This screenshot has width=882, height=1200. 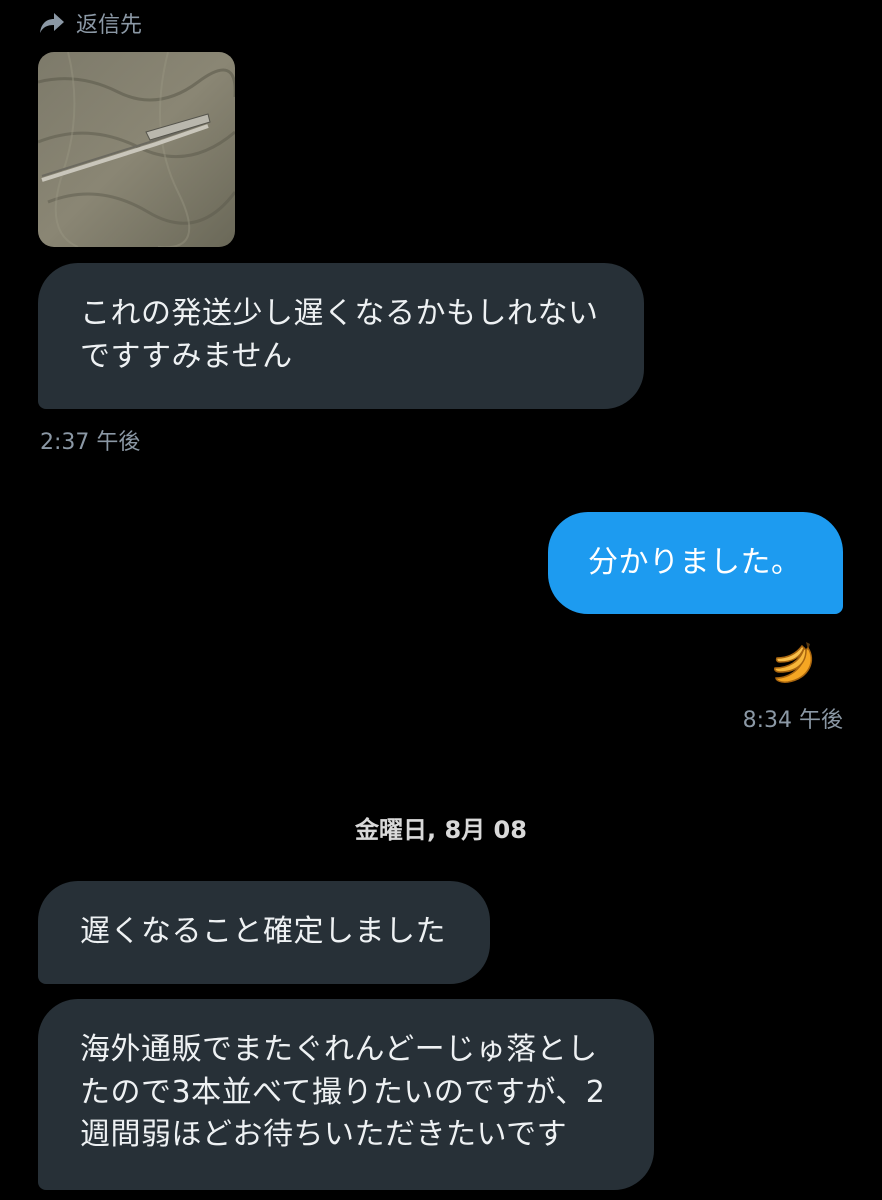 What do you see at coordinates (441, 830) in the screenshot?
I see `date-divider: 金曜日, 8月 08` at bounding box center [441, 830].